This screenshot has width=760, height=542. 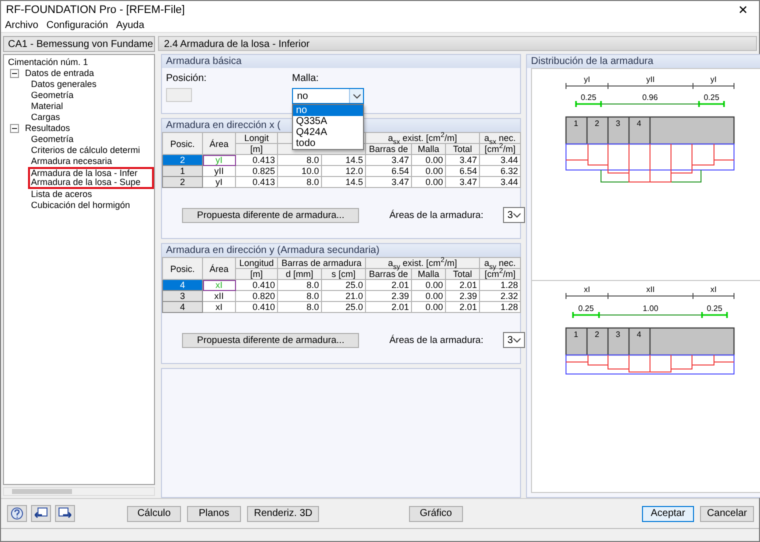 I want to click on tree-item: Cubicación del hormigón, so click(x=91, y=205).